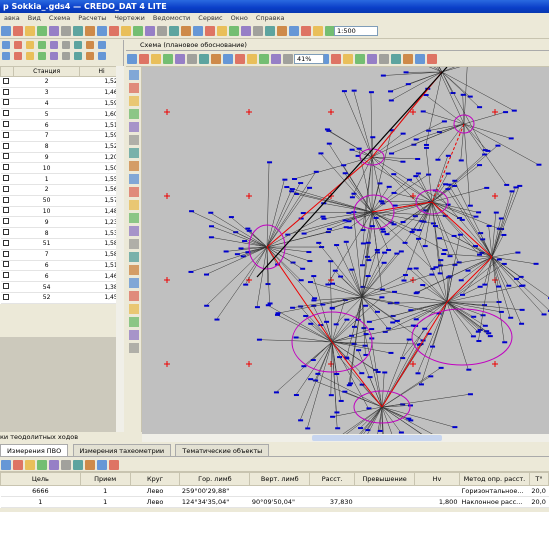  Describe the element at coordinates (62, 255) in the screenshot. I see `table-row: 7 1,580` at that location.